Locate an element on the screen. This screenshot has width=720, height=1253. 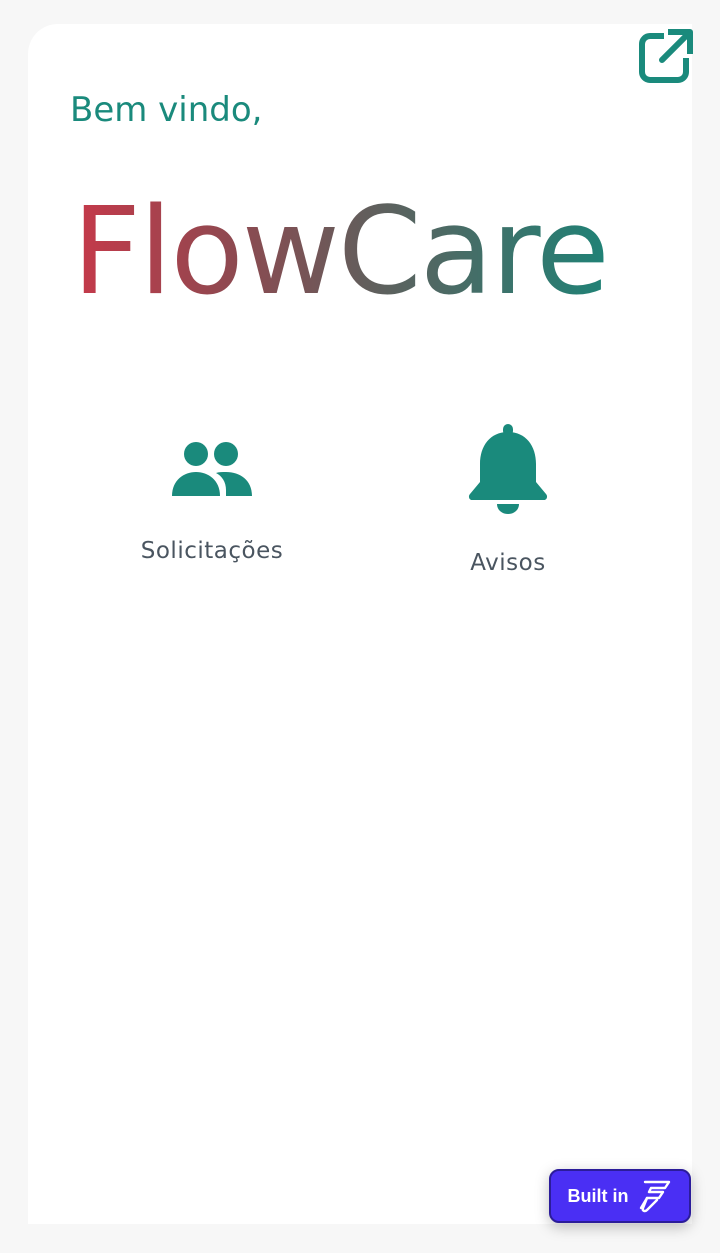
open-in-new-icon is located at coordinates (666, 56).